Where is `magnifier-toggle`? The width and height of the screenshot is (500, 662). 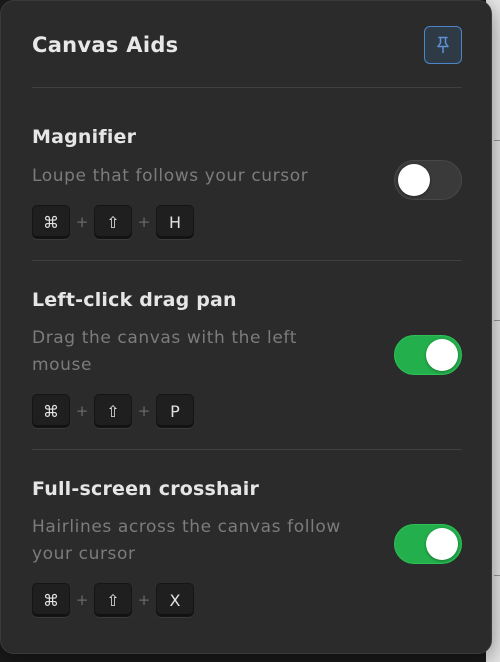
magnifier-toggle is located at coordinates (428, 180).